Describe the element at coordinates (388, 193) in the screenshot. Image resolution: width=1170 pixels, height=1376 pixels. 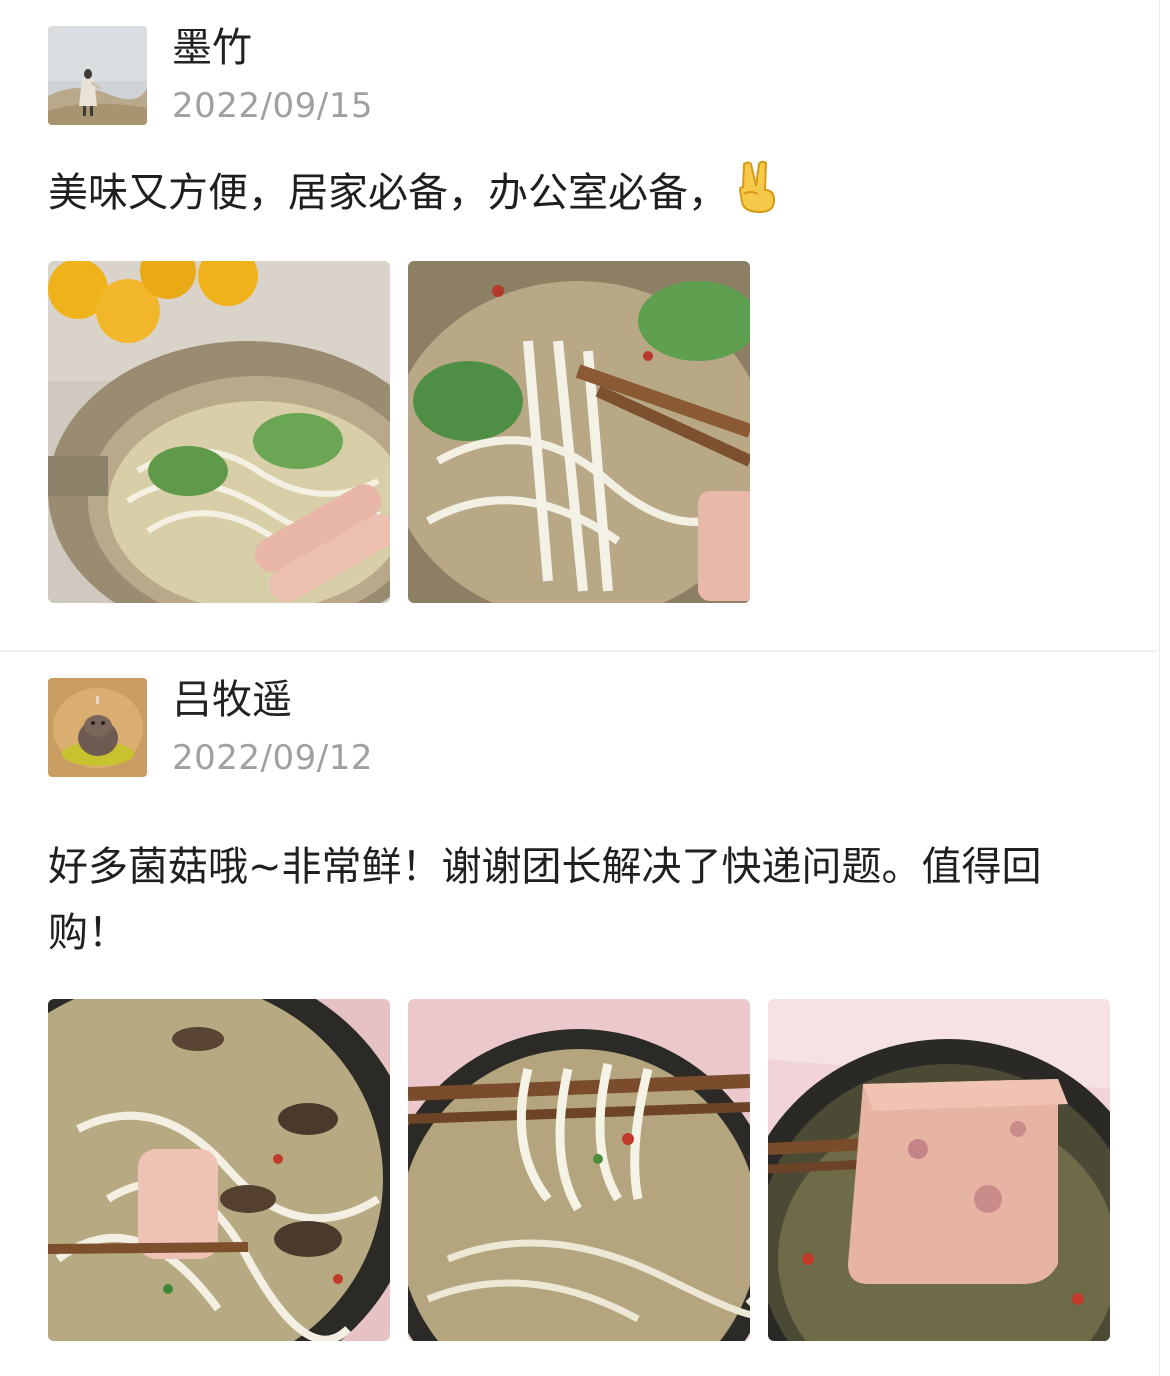
I see `review-text: 美味又方便，居家必备，办公室必备，` at that location.